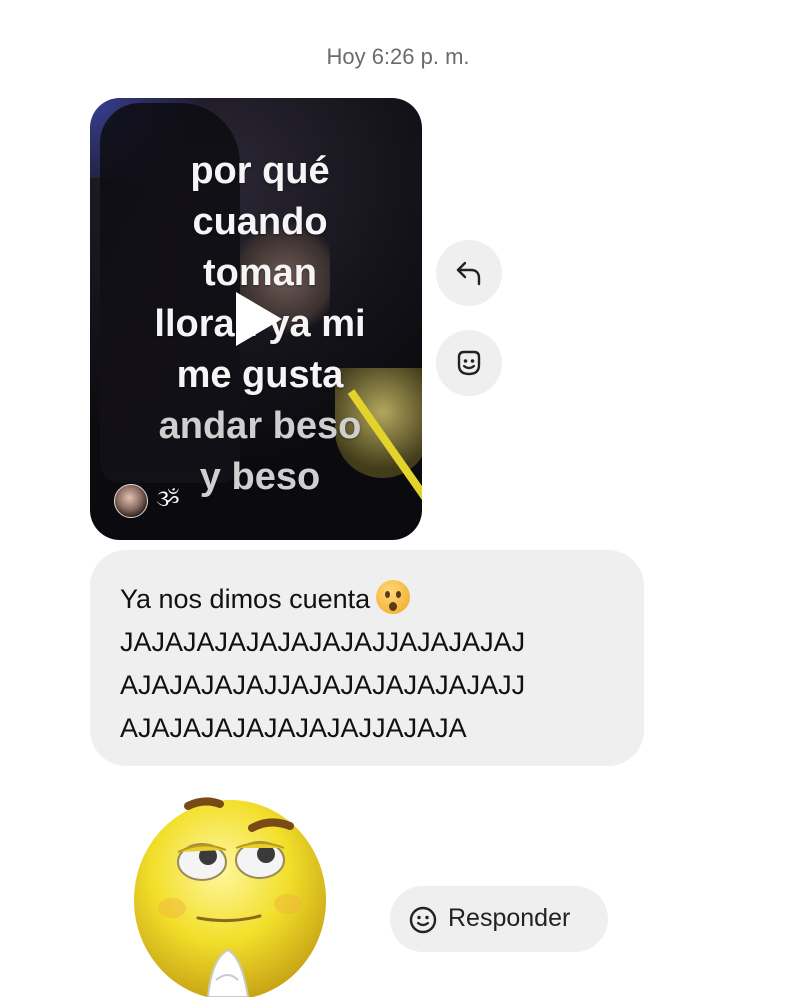 The height and width of the screenshot is (997, 796). I want to click on smile-react-icon, so click(469, 363).